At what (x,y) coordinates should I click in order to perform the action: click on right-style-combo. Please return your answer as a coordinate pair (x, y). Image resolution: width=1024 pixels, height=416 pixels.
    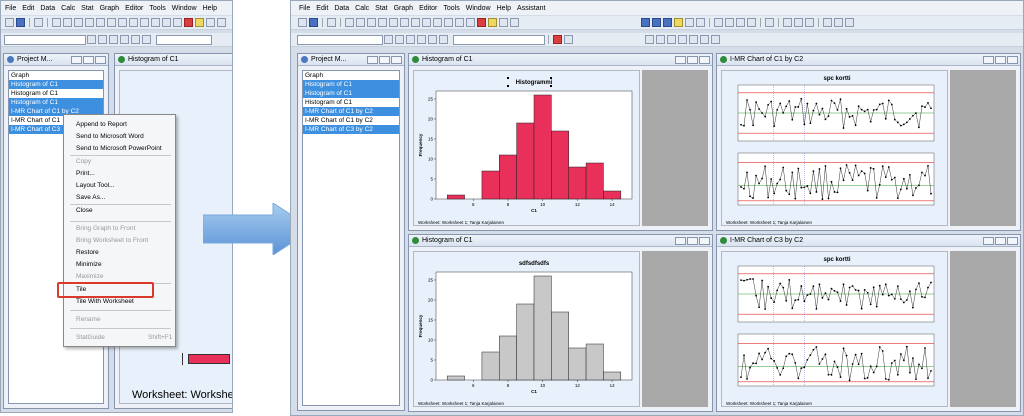
    Looking at the image, I should click on (499, 39).